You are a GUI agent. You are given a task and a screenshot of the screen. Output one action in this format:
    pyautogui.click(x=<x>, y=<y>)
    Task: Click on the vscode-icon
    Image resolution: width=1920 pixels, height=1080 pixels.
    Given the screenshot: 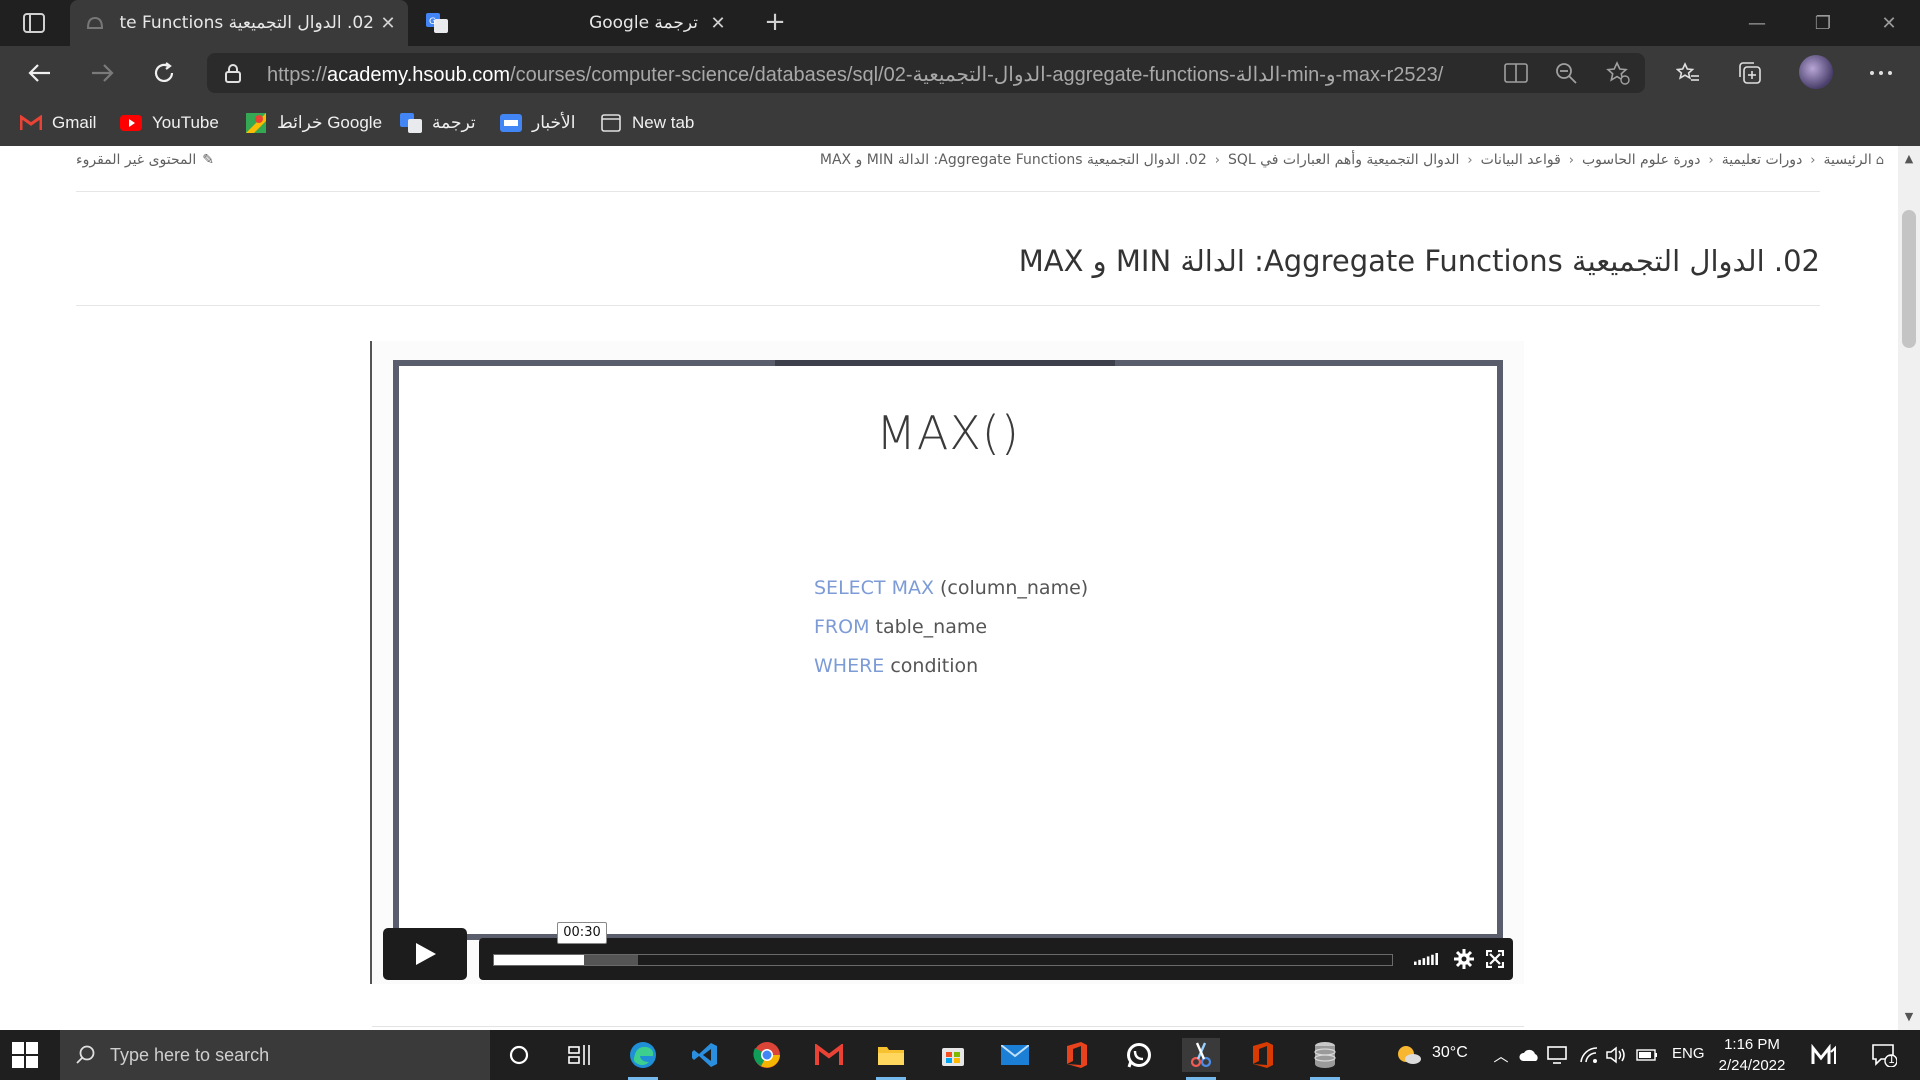 What is the action you would take?
    pyautogui.click(x=705, y=1055)
    